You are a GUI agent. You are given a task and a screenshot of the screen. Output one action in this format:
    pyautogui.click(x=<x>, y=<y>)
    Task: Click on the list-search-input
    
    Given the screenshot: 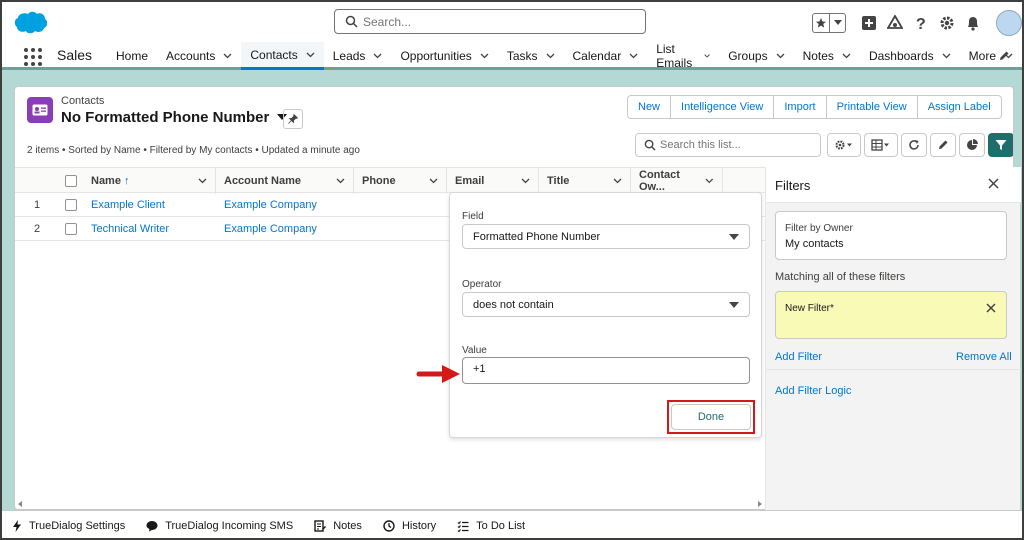 What is the action you would take?
    pyautogui.click(x=735, y=145)
    